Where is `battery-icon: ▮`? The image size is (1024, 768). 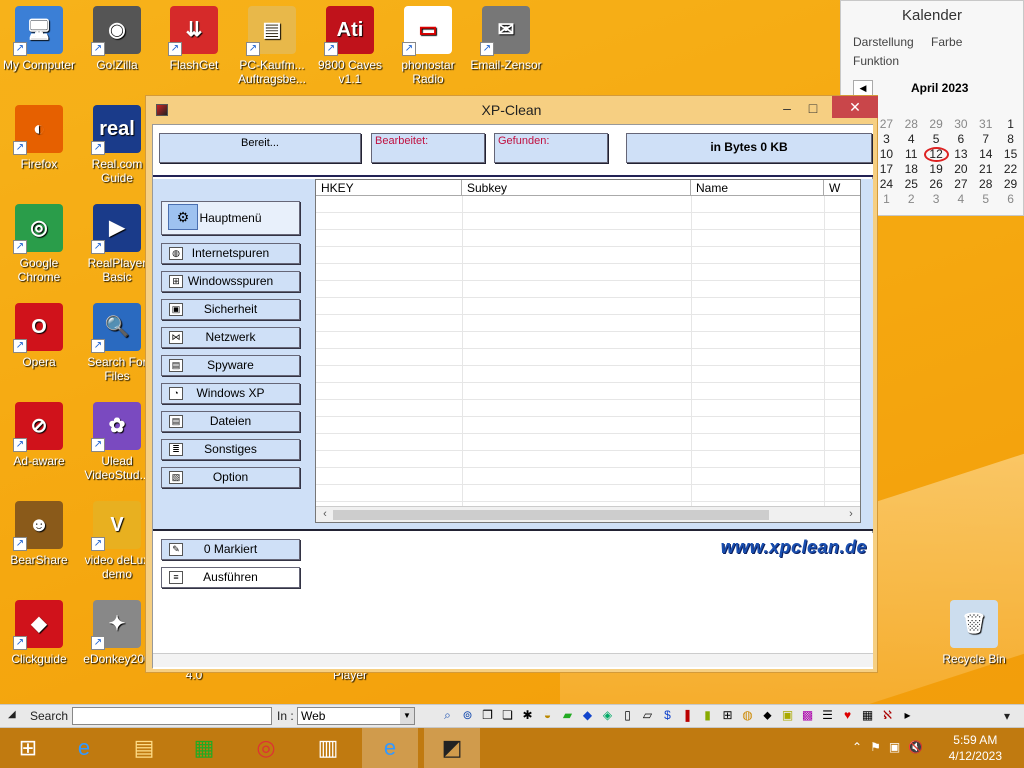 battery-icon: ▮ is located at coordinates (707, 715).